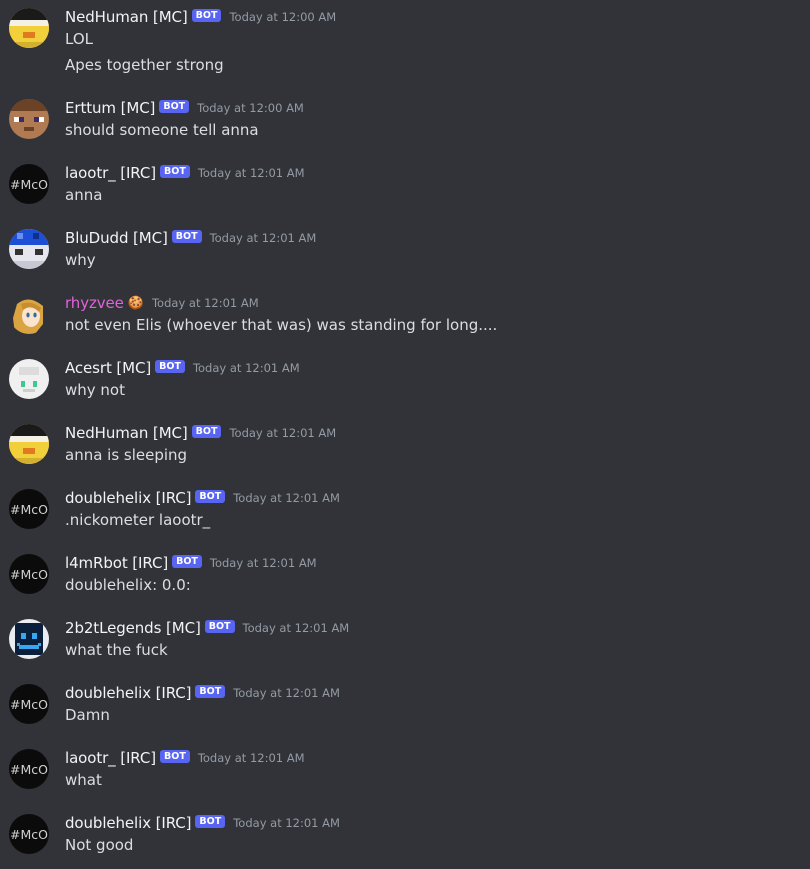  Describe the element at coordinates (99, 845) in the screenshot. I see `message-content: Not good` at that location.